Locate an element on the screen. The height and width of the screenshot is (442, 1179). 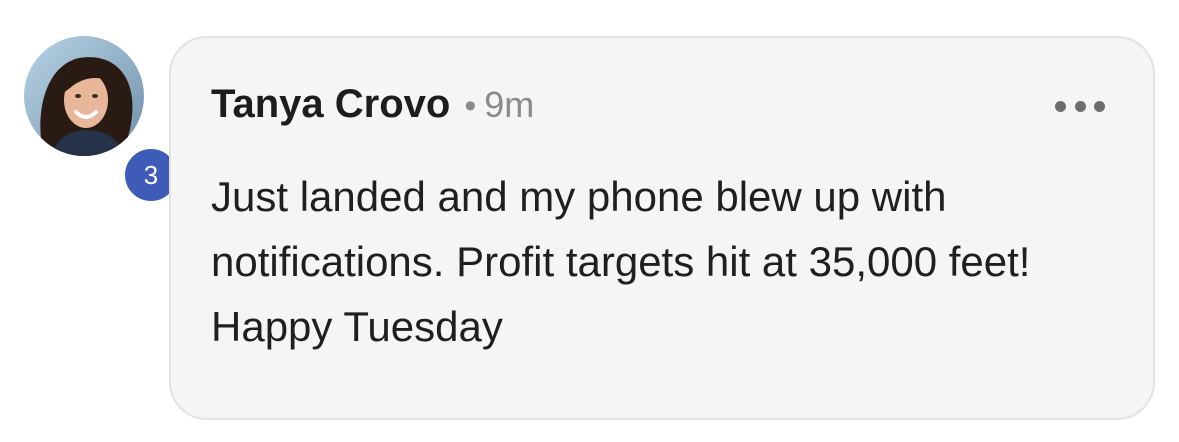
avatar-photo is located at coordinates (84, 96).